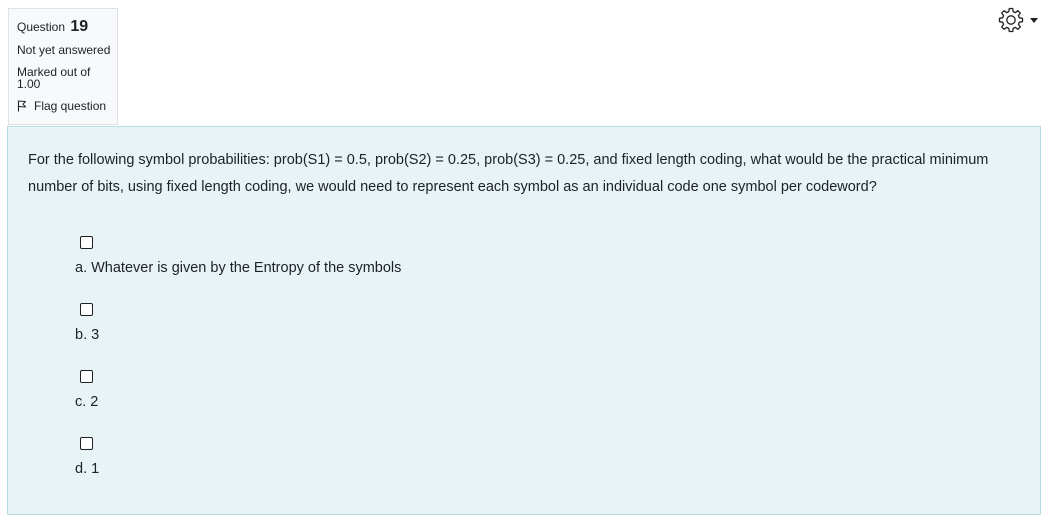  What do you see at coordinates (64, 50) in the screenshot?
I see `question-state: Not yet answered` at bounding box center [64, 50].